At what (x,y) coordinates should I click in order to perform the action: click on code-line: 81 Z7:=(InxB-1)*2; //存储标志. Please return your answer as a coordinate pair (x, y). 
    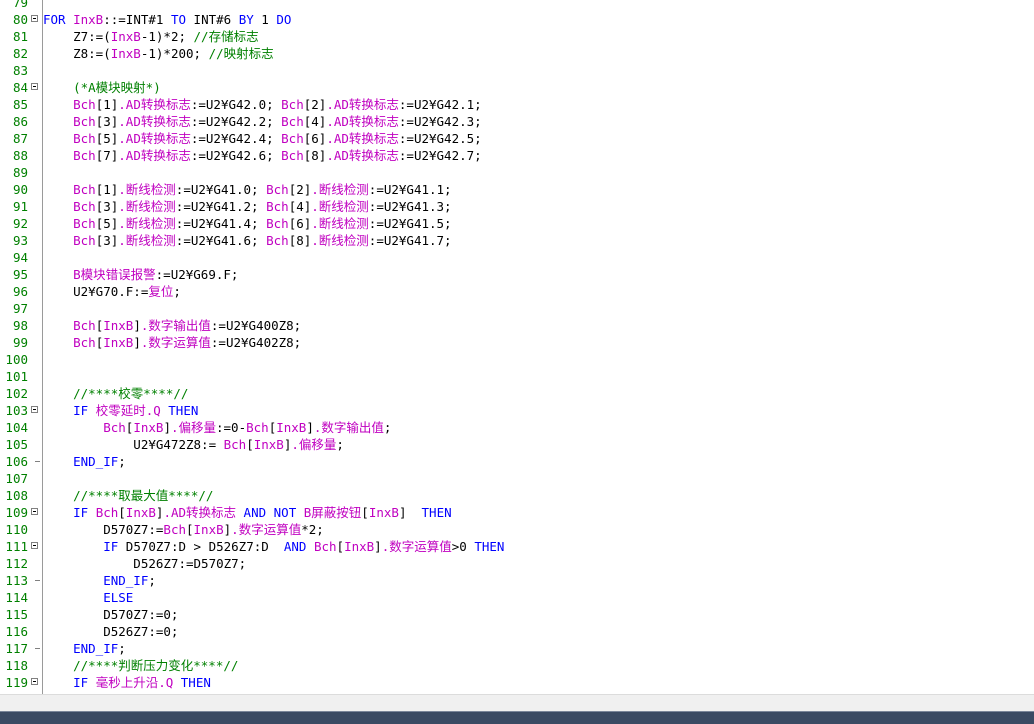
    Looking at the image, I should click on (517, 36).